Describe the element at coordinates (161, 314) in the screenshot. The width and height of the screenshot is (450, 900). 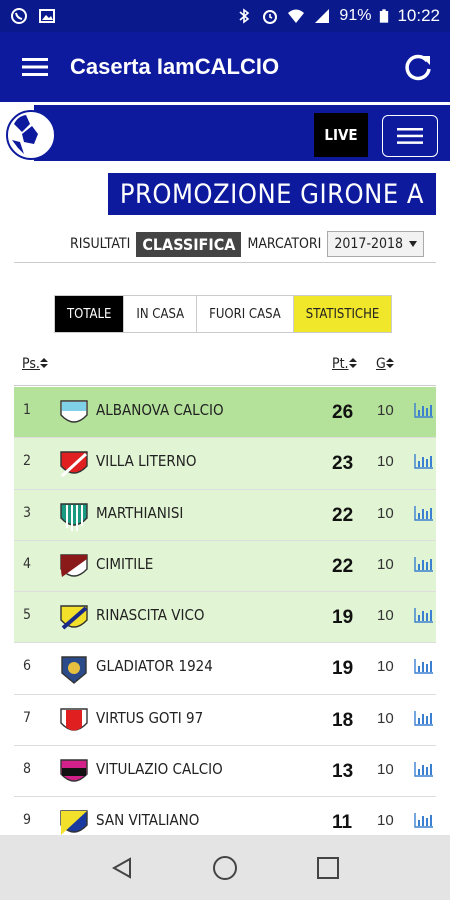
I see `filter-home: IN CASA` at that location.